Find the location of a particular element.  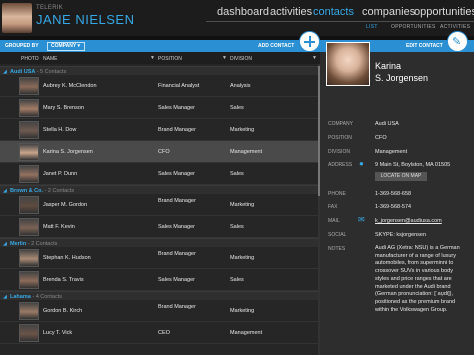

group-by-select: COMPANY ▾ is located at coordinates (66, 46).